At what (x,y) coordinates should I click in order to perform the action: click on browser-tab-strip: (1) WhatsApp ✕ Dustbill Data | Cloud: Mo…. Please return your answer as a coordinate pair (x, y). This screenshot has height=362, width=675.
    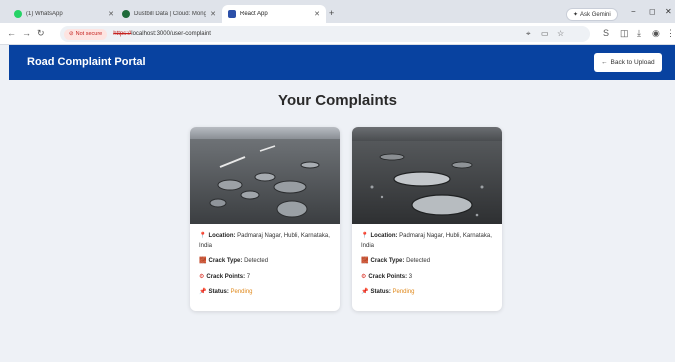
    Looking at the image, I should click on (337, 11).